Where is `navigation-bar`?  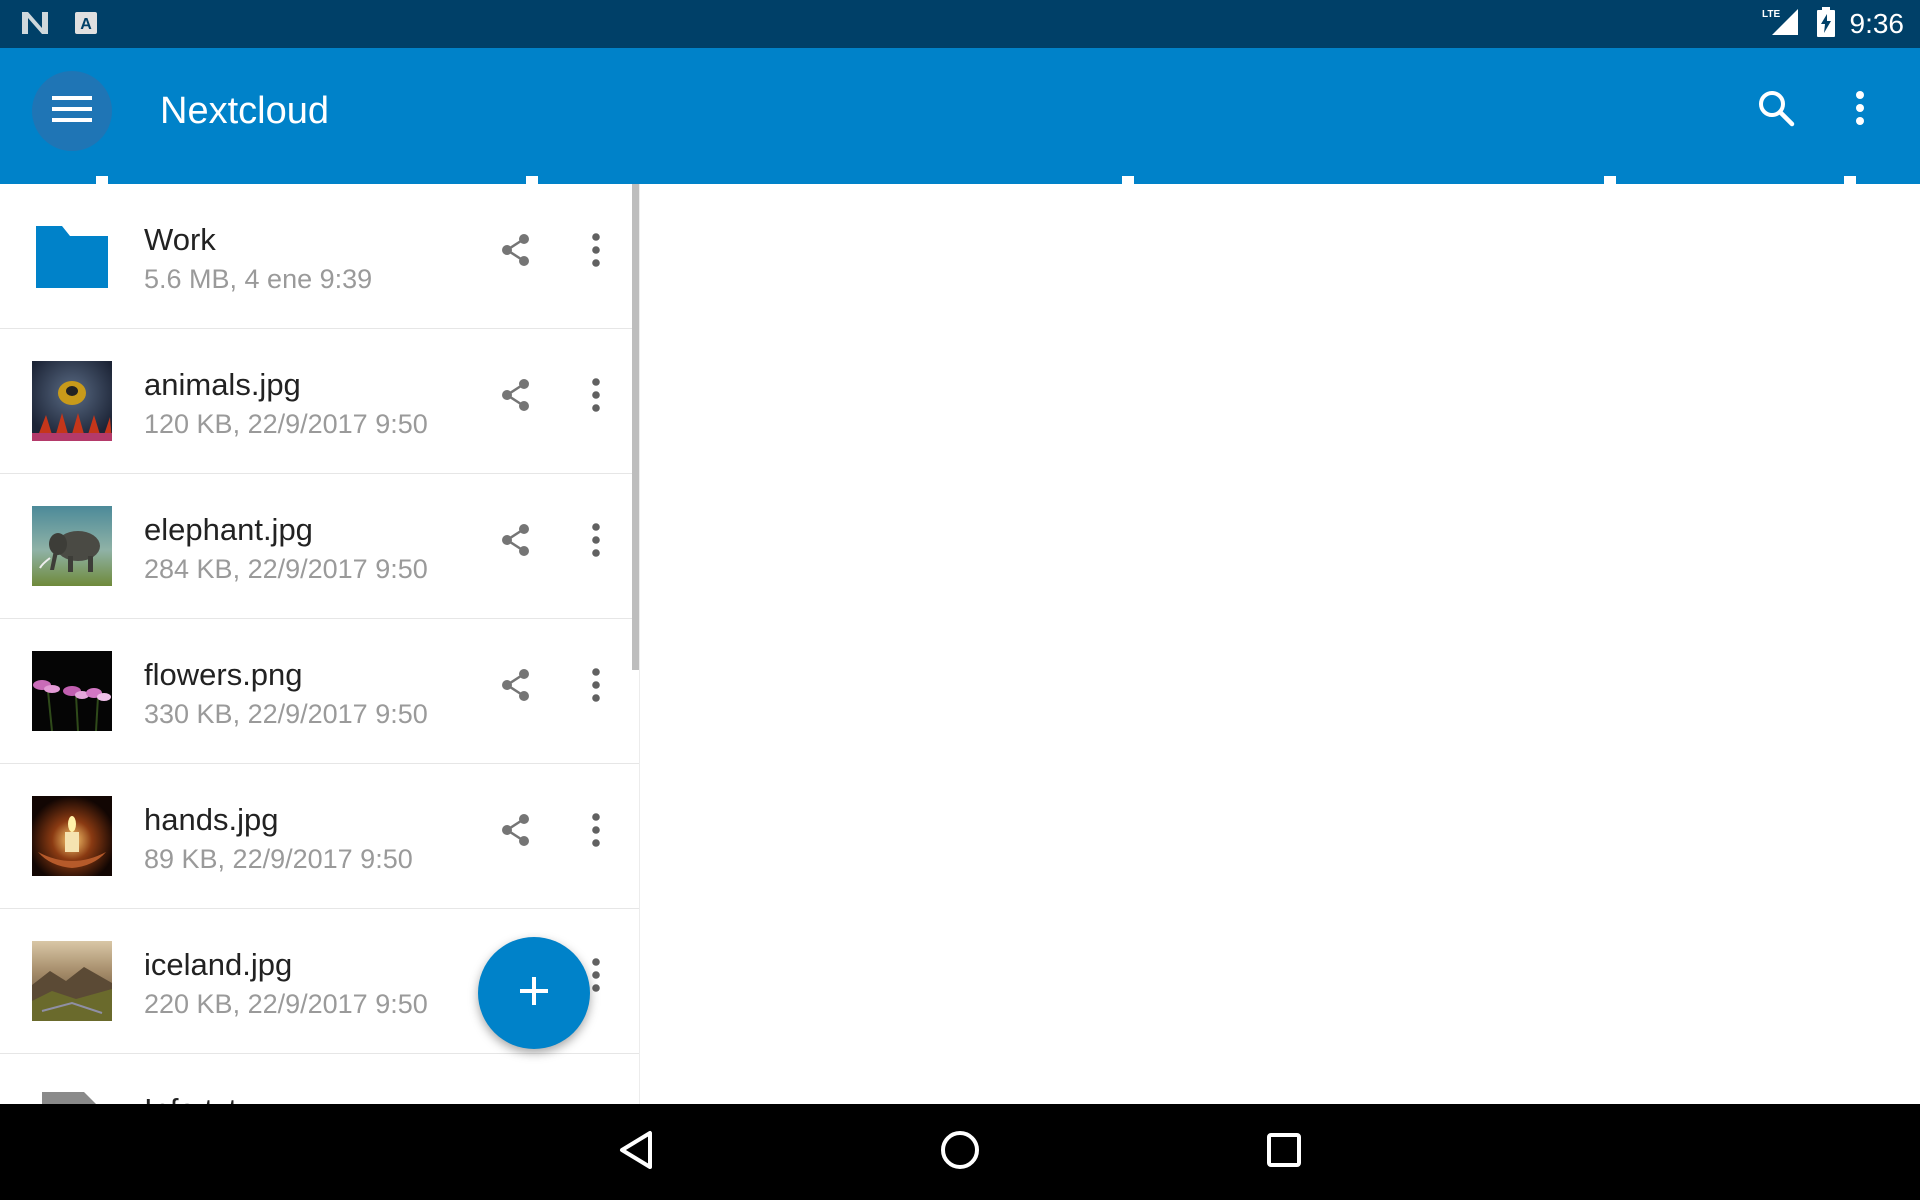
navigation-bar is located at coordinates (960, 1152).